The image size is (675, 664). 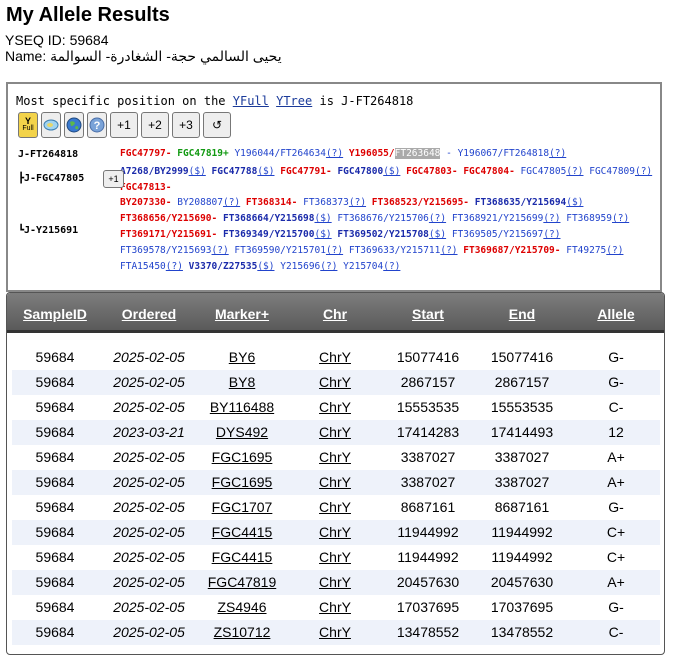 I want to click on cell-start: 17414283, so click(x=428, y=432).